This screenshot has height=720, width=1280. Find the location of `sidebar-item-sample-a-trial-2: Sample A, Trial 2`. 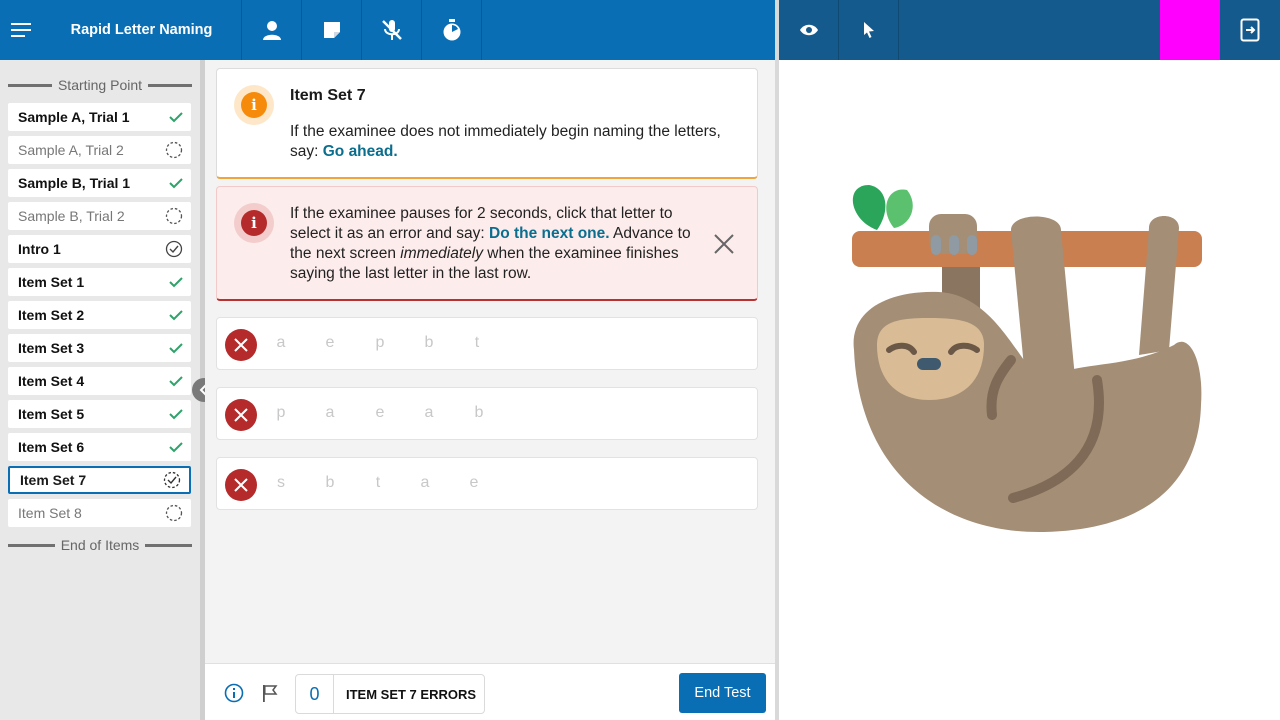

sidebar-item-sample-a-trial-2: Sample A, Trial 2 is located at coordinates (99, 150).